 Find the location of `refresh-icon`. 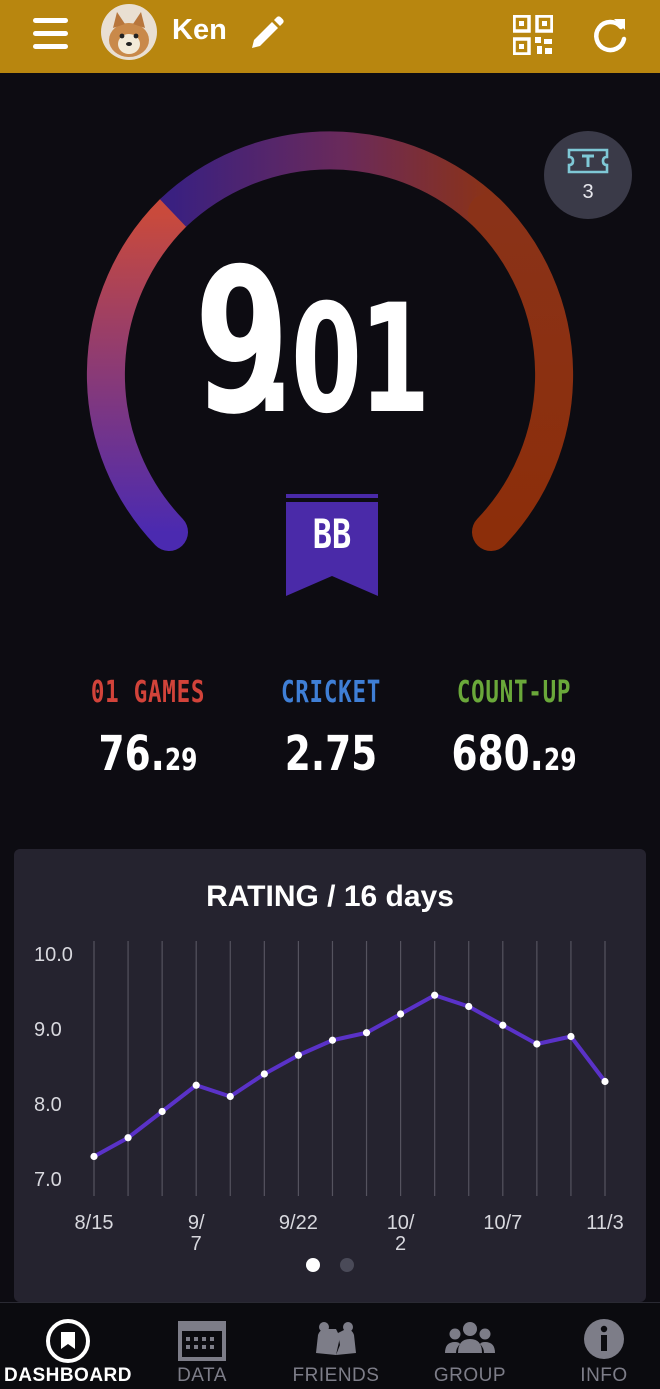

refresh-icon is located at coordinates (610, 35).